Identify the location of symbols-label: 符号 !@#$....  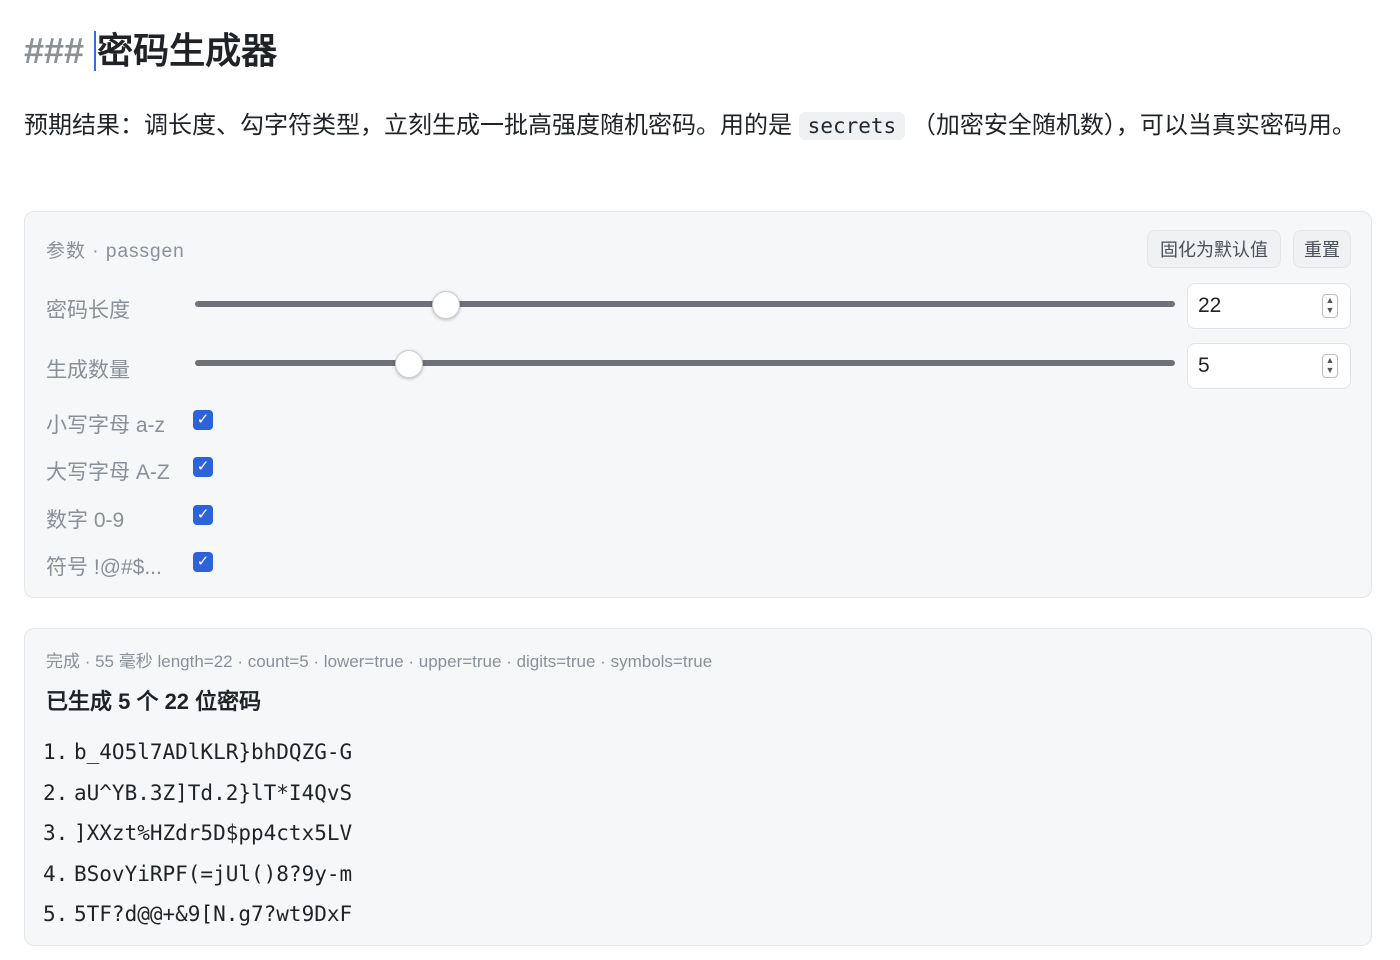
(104, 567).